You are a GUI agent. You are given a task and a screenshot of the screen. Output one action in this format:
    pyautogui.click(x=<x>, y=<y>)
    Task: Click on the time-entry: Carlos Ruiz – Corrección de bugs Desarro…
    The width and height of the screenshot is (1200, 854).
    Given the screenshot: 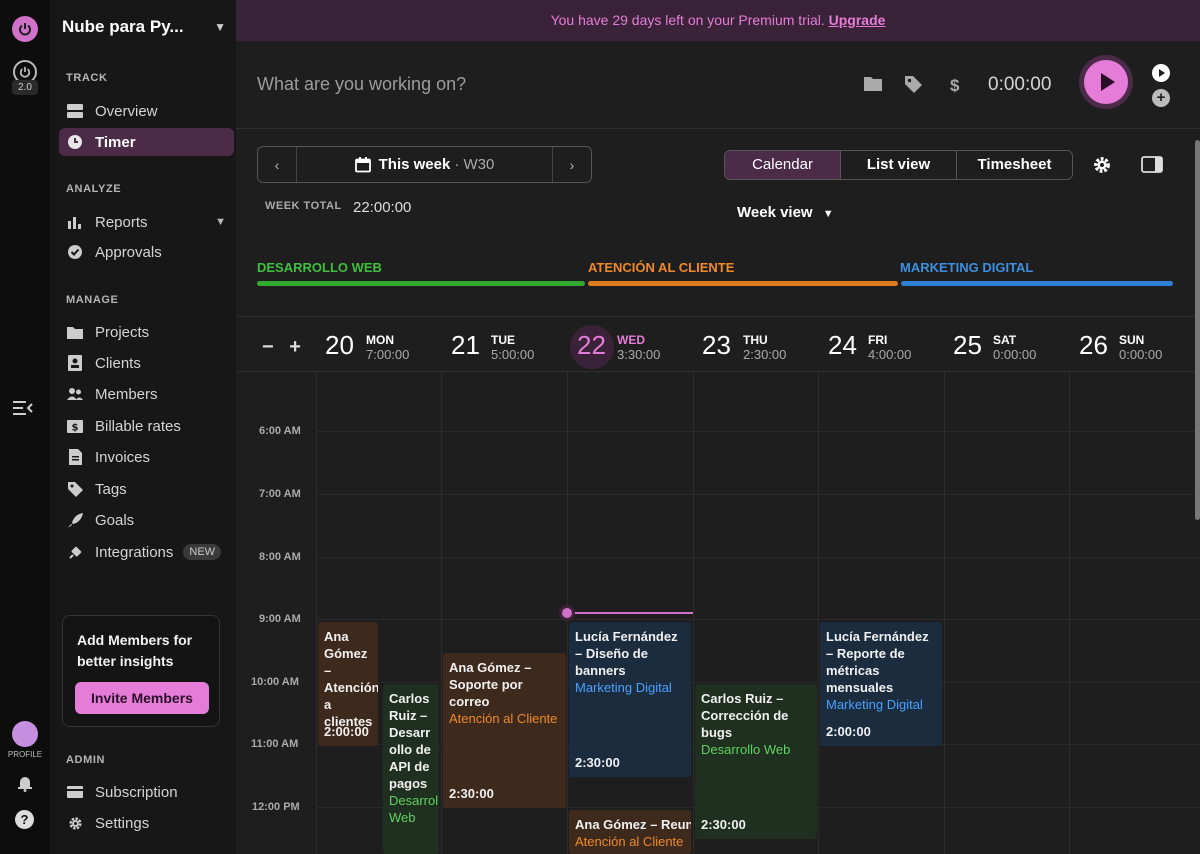 What is the action you would take?
    pyautogui.click(x=756, y=761)
    